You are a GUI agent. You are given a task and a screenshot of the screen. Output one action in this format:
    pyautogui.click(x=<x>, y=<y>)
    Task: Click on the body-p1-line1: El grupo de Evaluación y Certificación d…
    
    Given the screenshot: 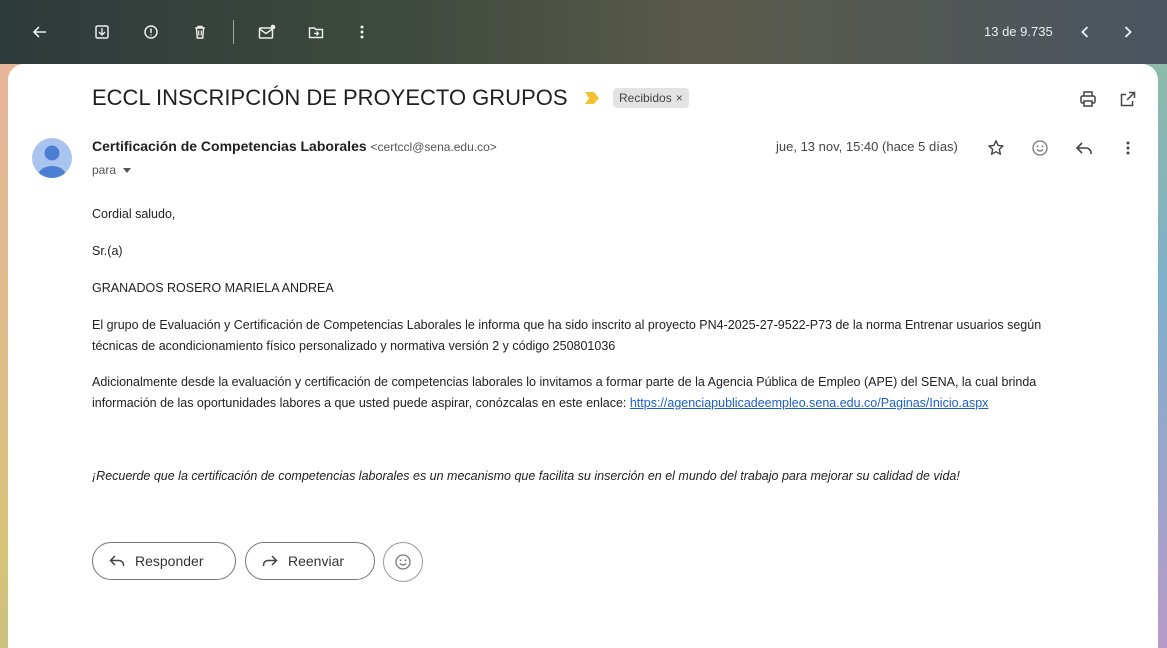 What is the action you would take?
    pyautogui.click(x=567, y=325)
    